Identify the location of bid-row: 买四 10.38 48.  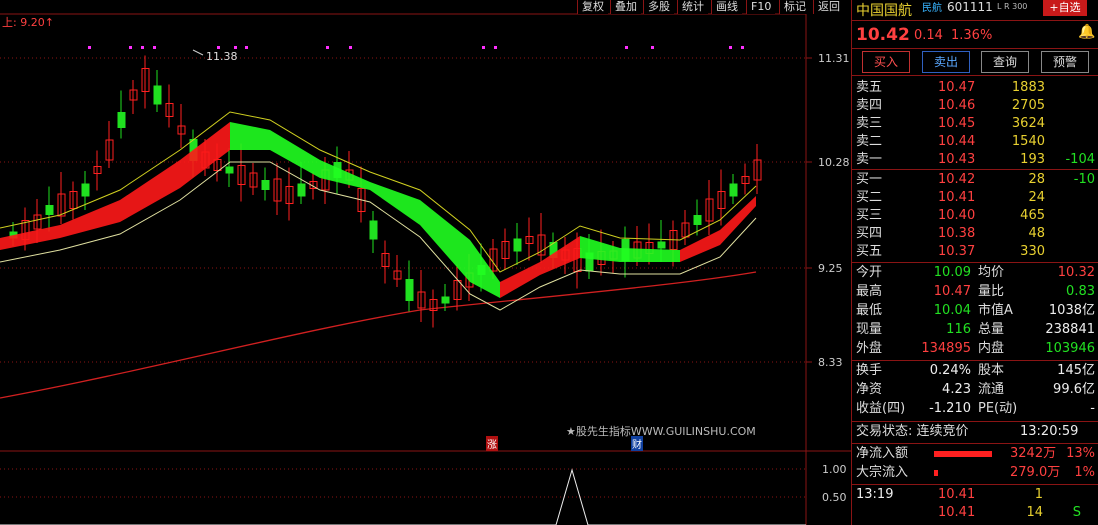
(975, 234).